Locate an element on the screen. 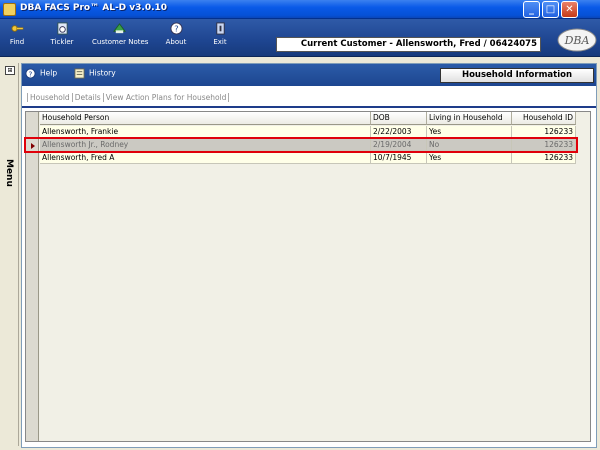  dba-logo: DBA is located at coordinates (577, 40).